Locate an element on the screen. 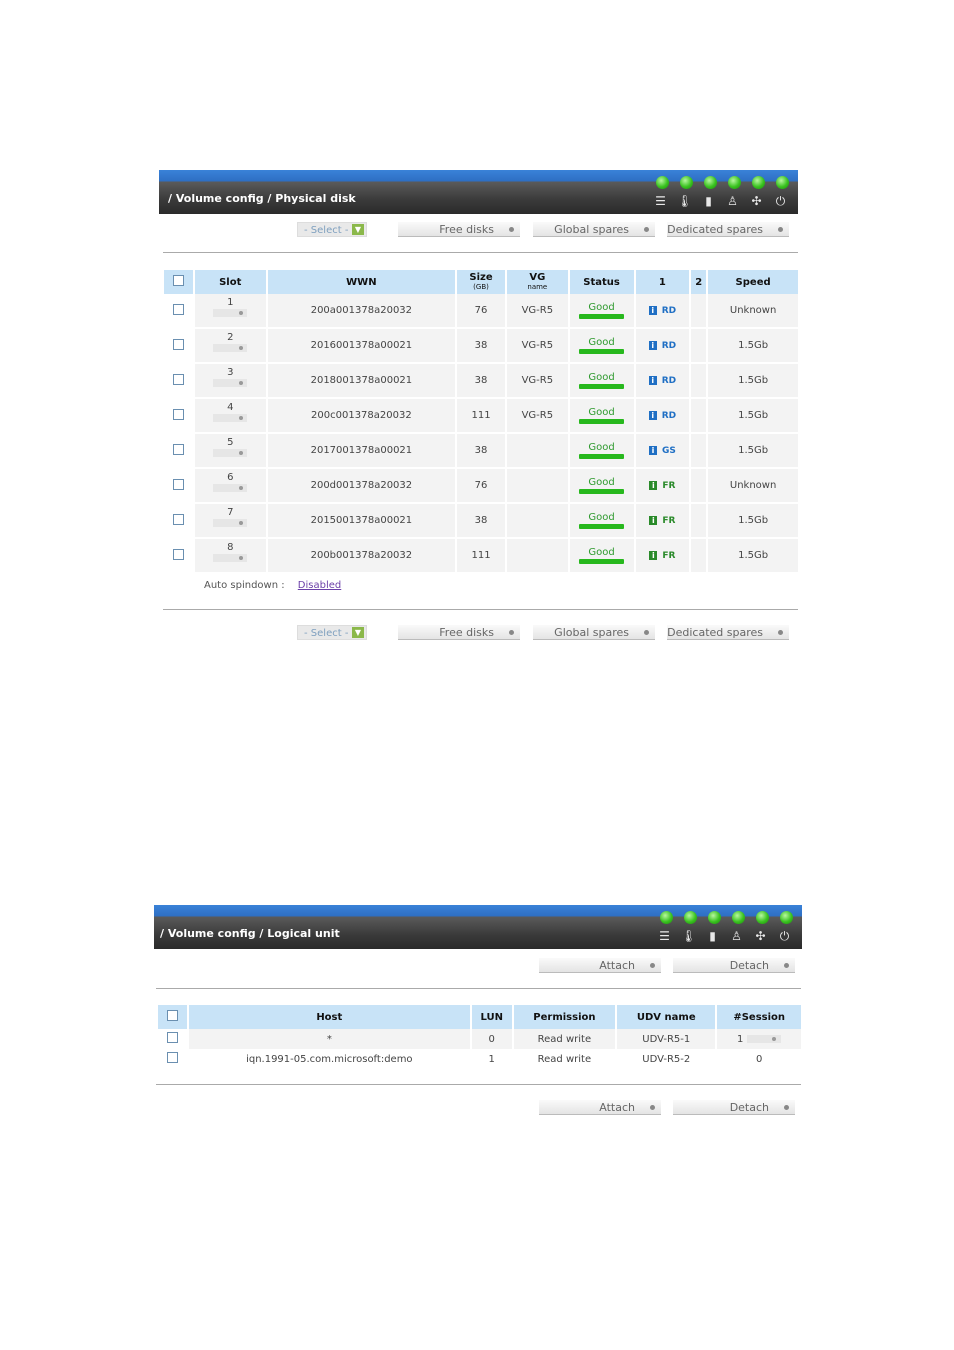  button-label: Detach is located at coordinates (749, 1107).